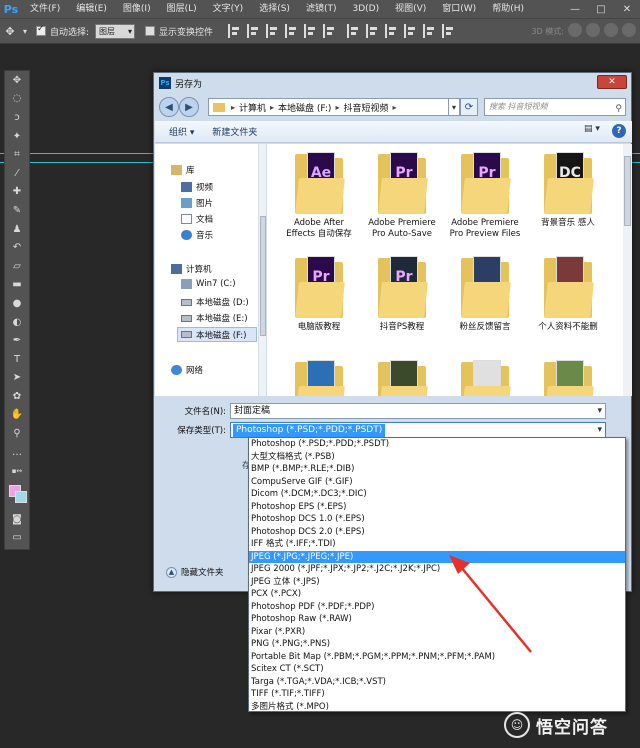  Describe the element at coordinates (572, 727) in the screenshot. I see `watermark-text: 悟空问答` at that location.